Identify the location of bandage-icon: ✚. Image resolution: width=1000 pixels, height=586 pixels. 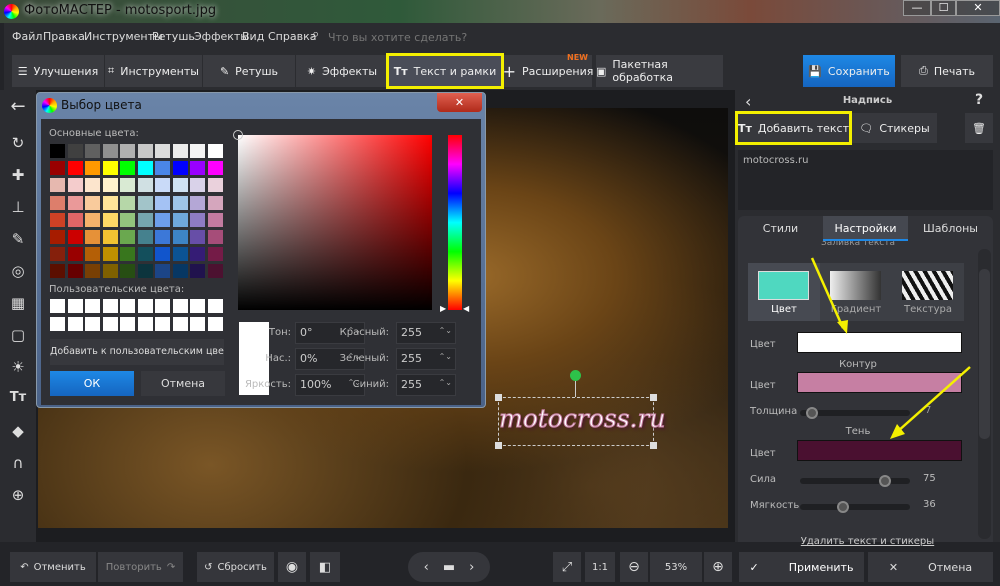
(18, 178).